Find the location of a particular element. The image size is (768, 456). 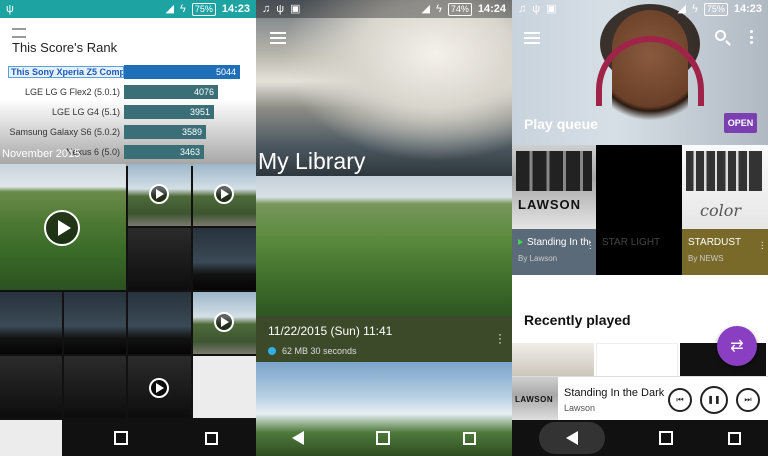

queue-item-title: Standing In the Dark is located at coordinates (554, 242).